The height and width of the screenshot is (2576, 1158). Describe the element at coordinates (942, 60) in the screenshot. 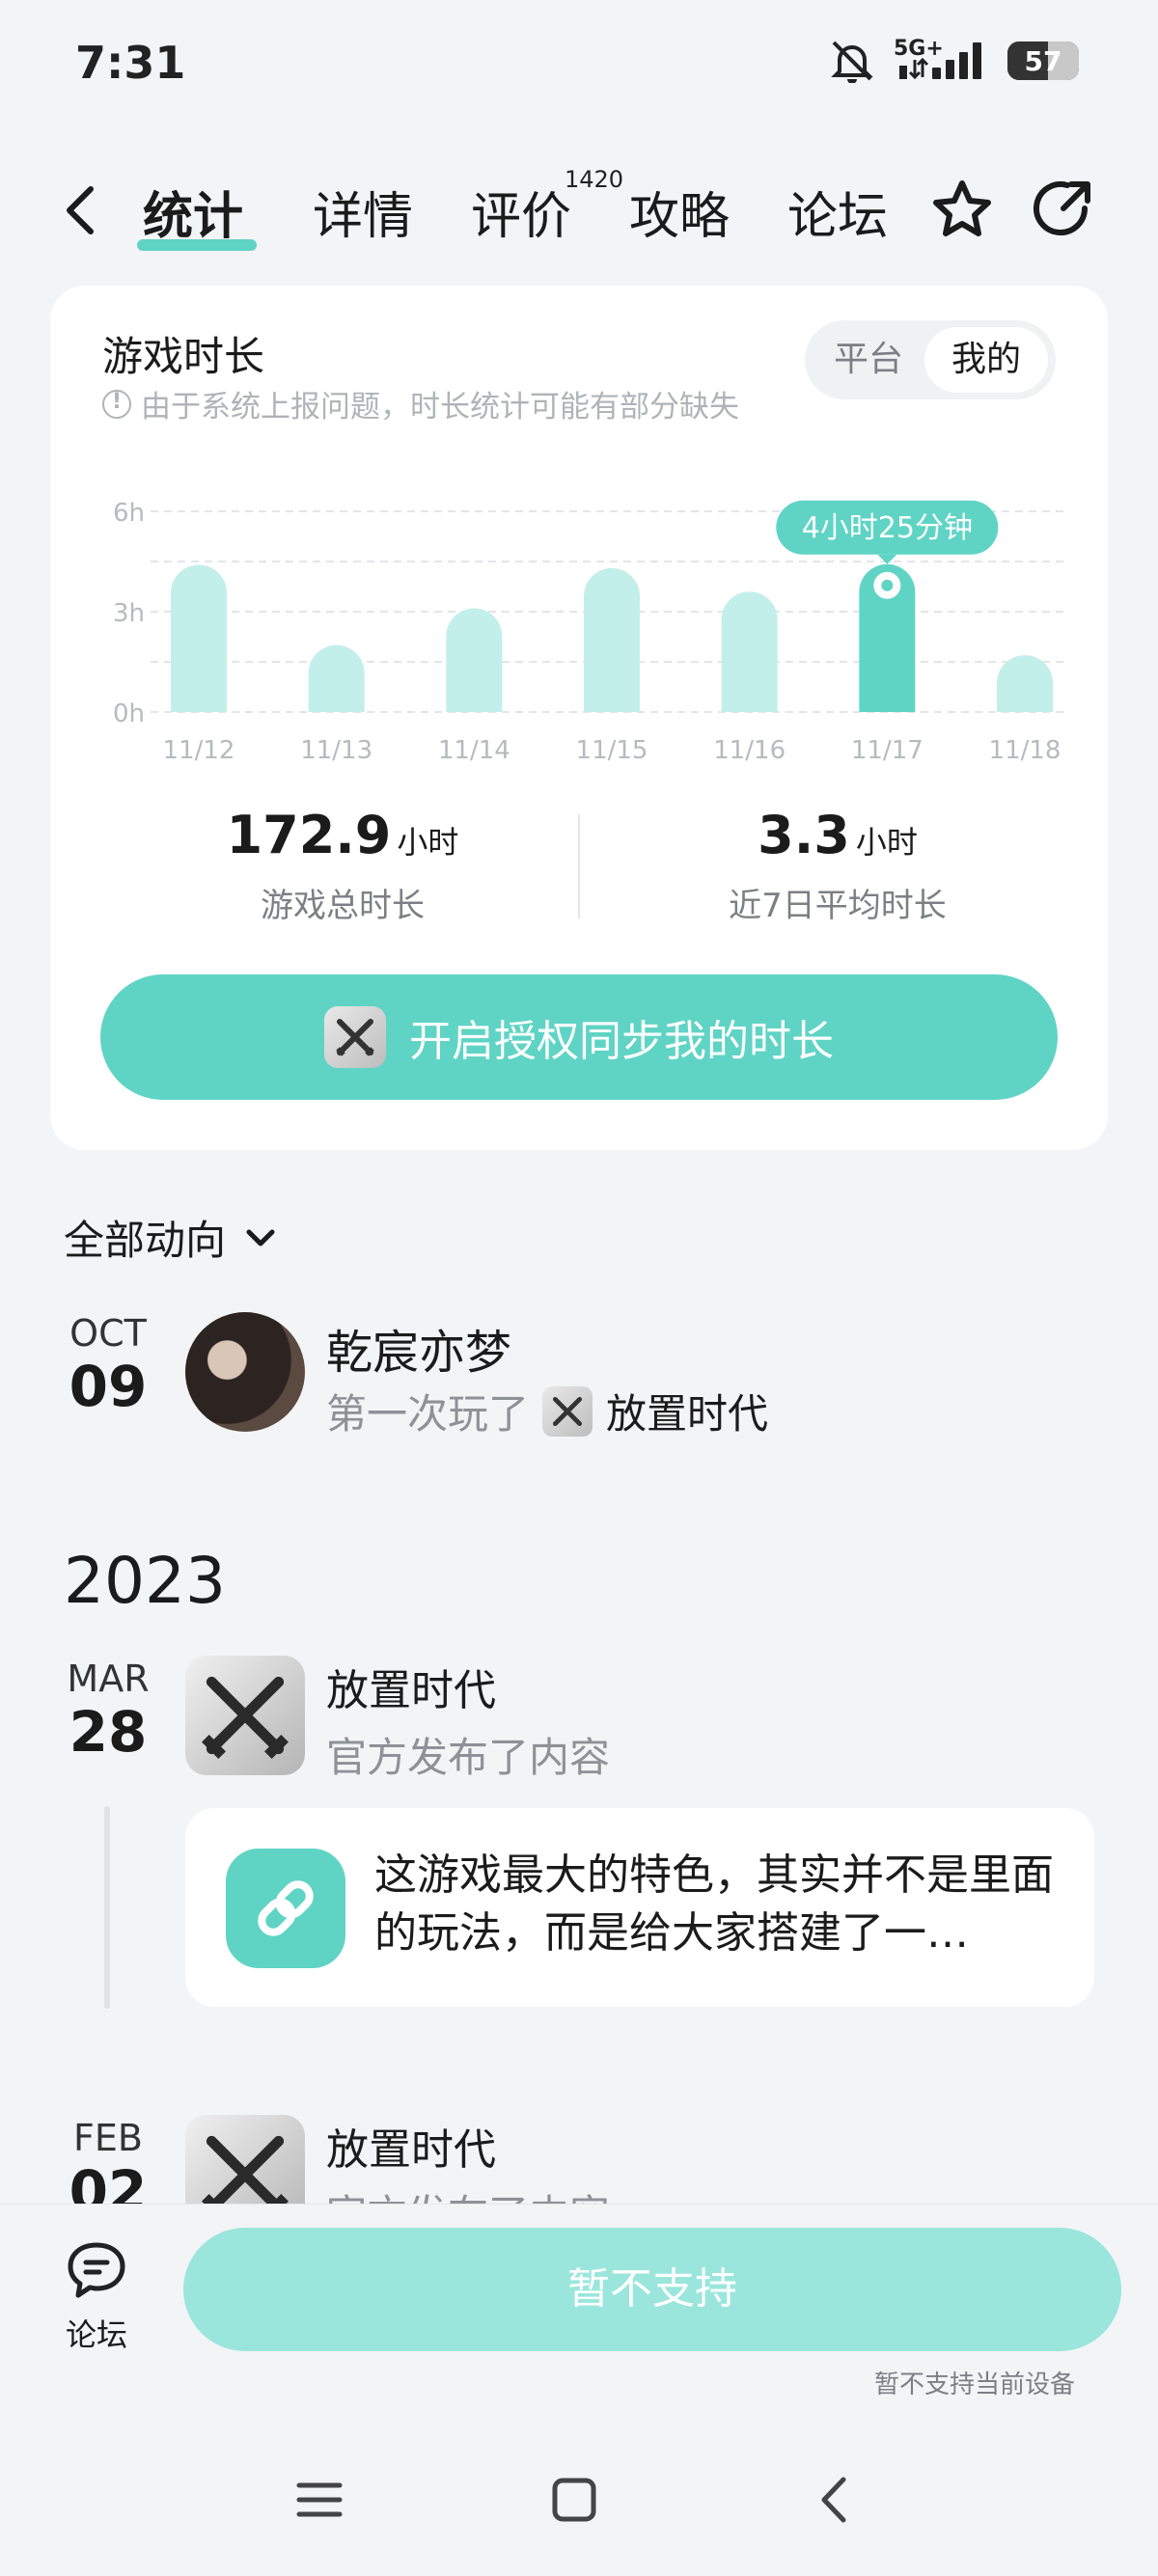

I see `signal-icon: 5G+` at that location.